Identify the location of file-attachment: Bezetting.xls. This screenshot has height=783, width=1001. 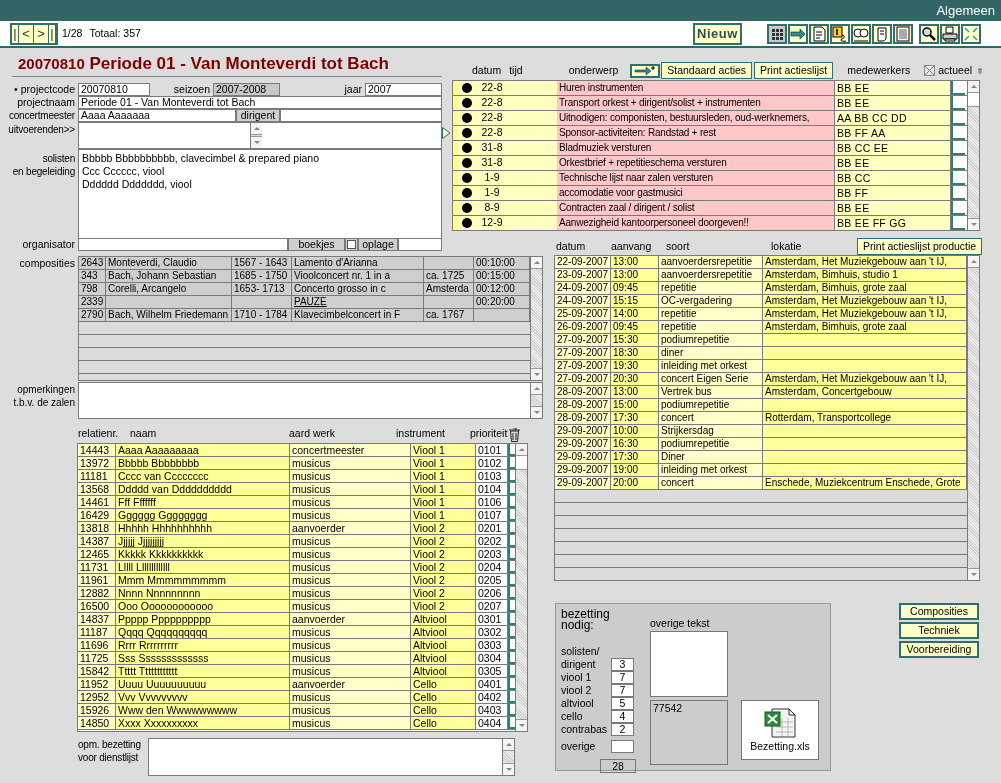
(780, 730).